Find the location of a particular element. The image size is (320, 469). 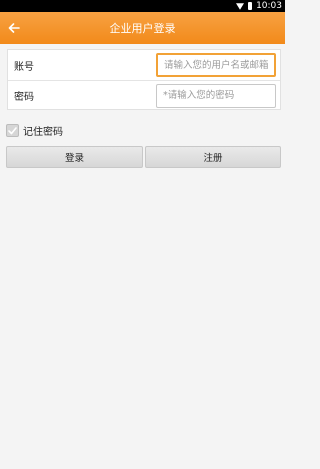

checkmark-icon is located at coordinates (12, 130).